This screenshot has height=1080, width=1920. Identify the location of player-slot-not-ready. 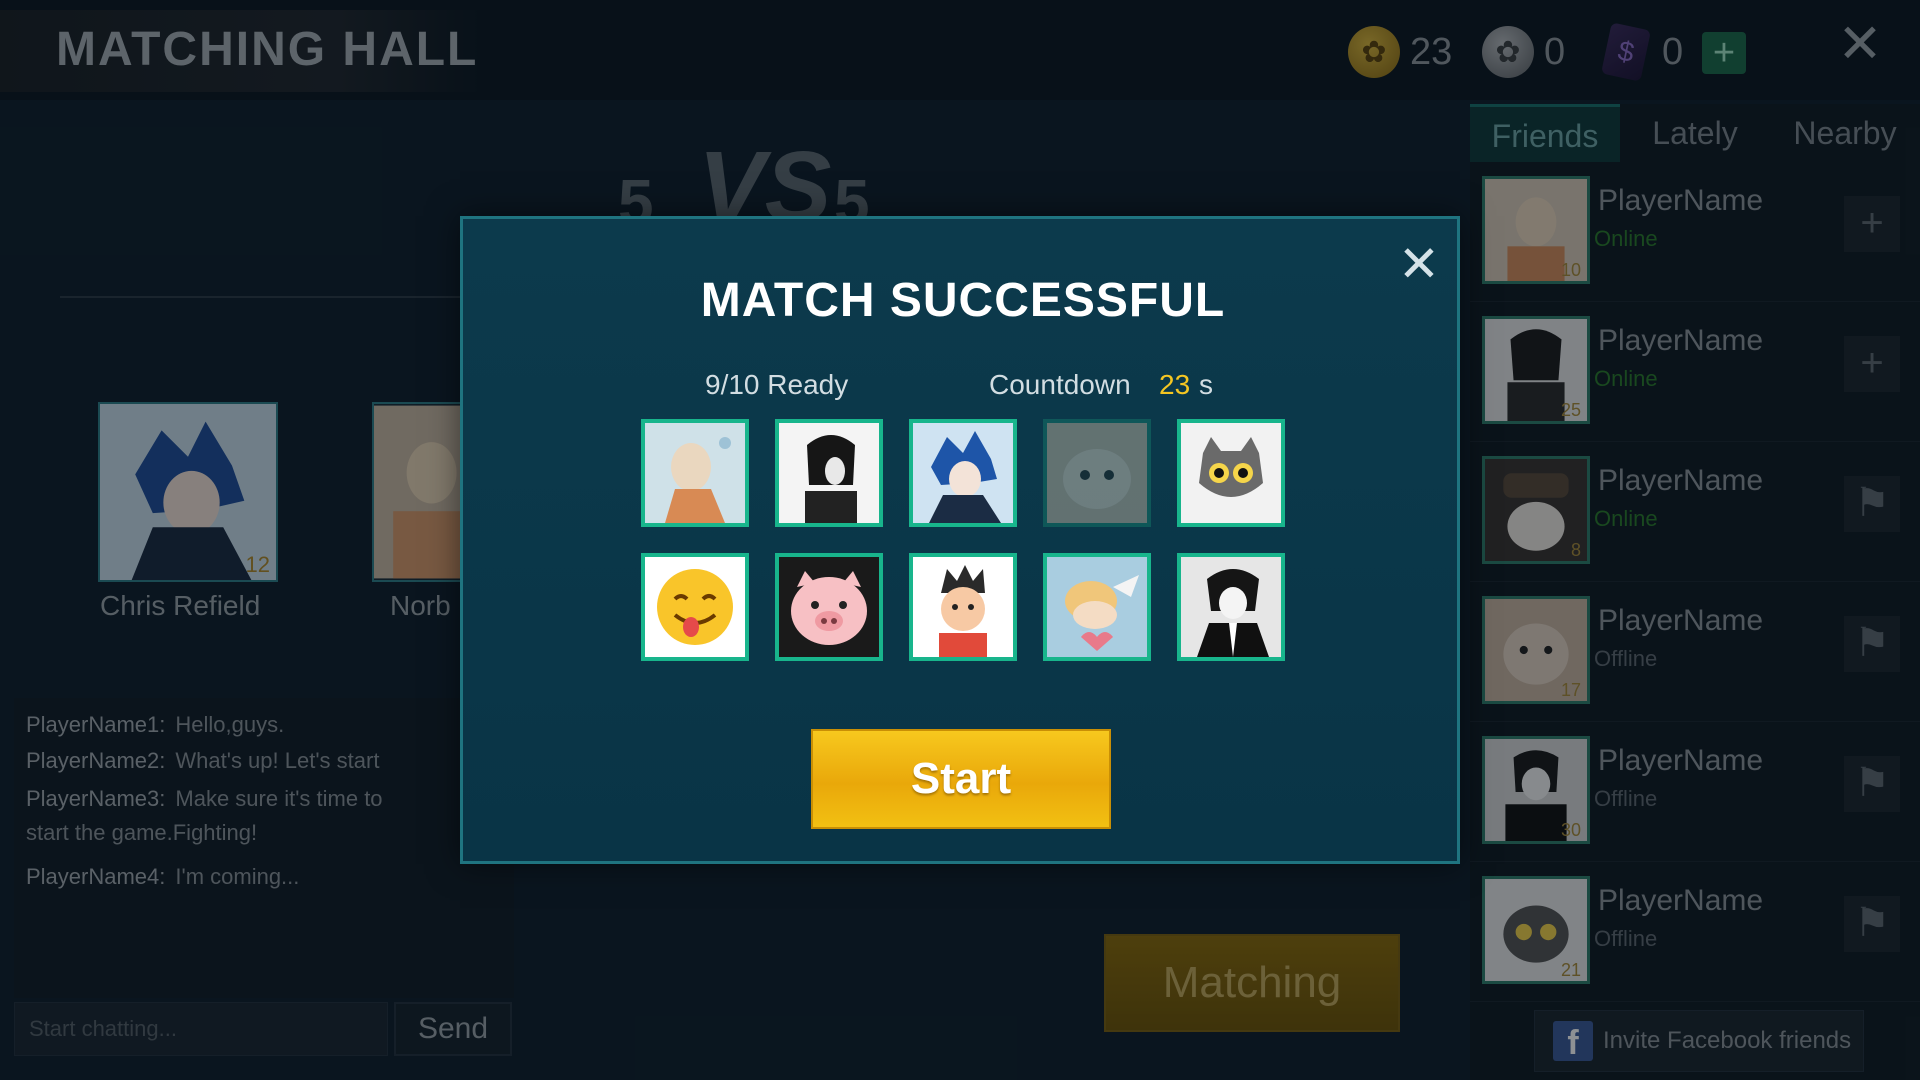
(1097, 473).